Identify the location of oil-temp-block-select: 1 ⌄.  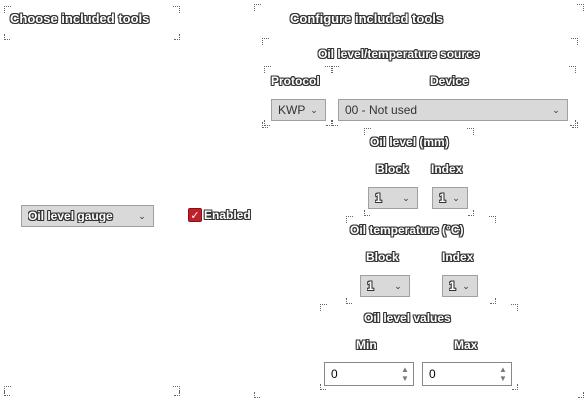
(385, 286).